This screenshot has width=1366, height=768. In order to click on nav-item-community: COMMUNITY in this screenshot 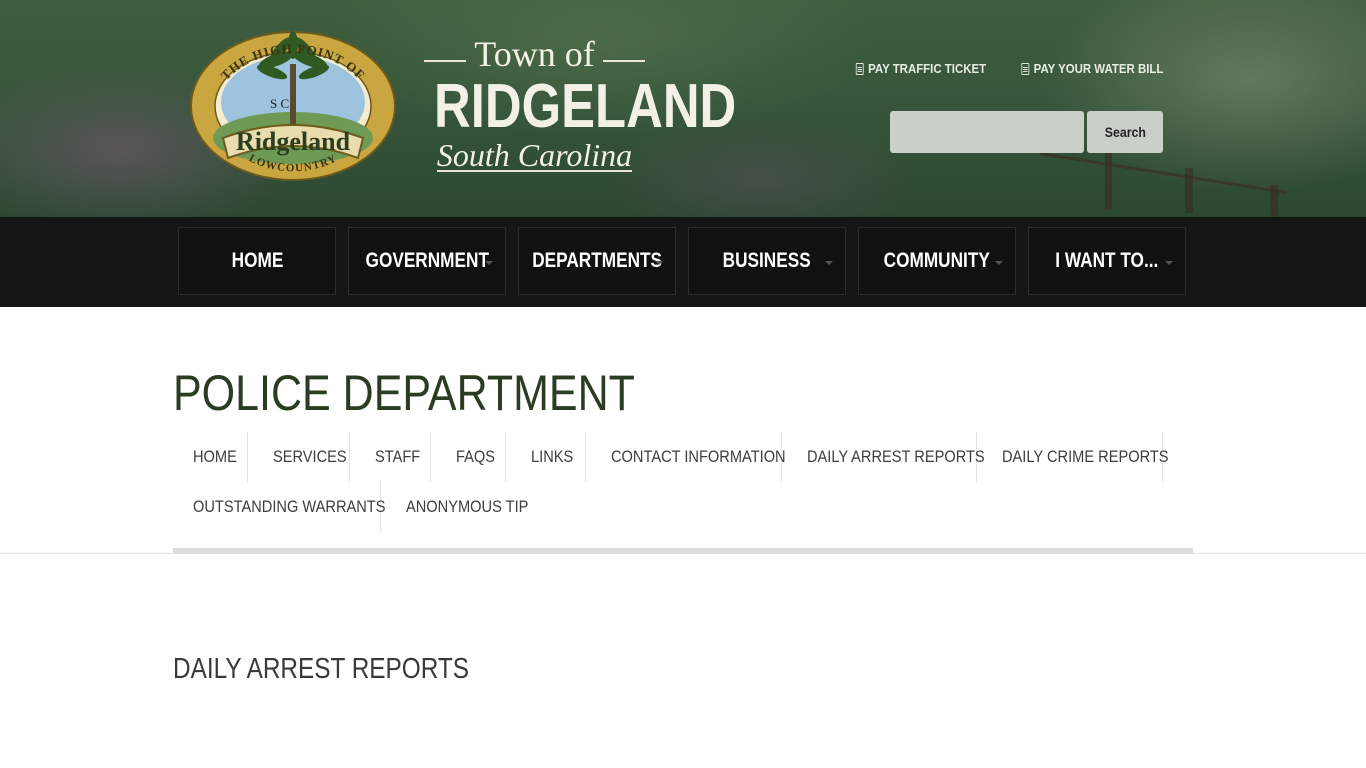, I will do `click(937, 261)`.